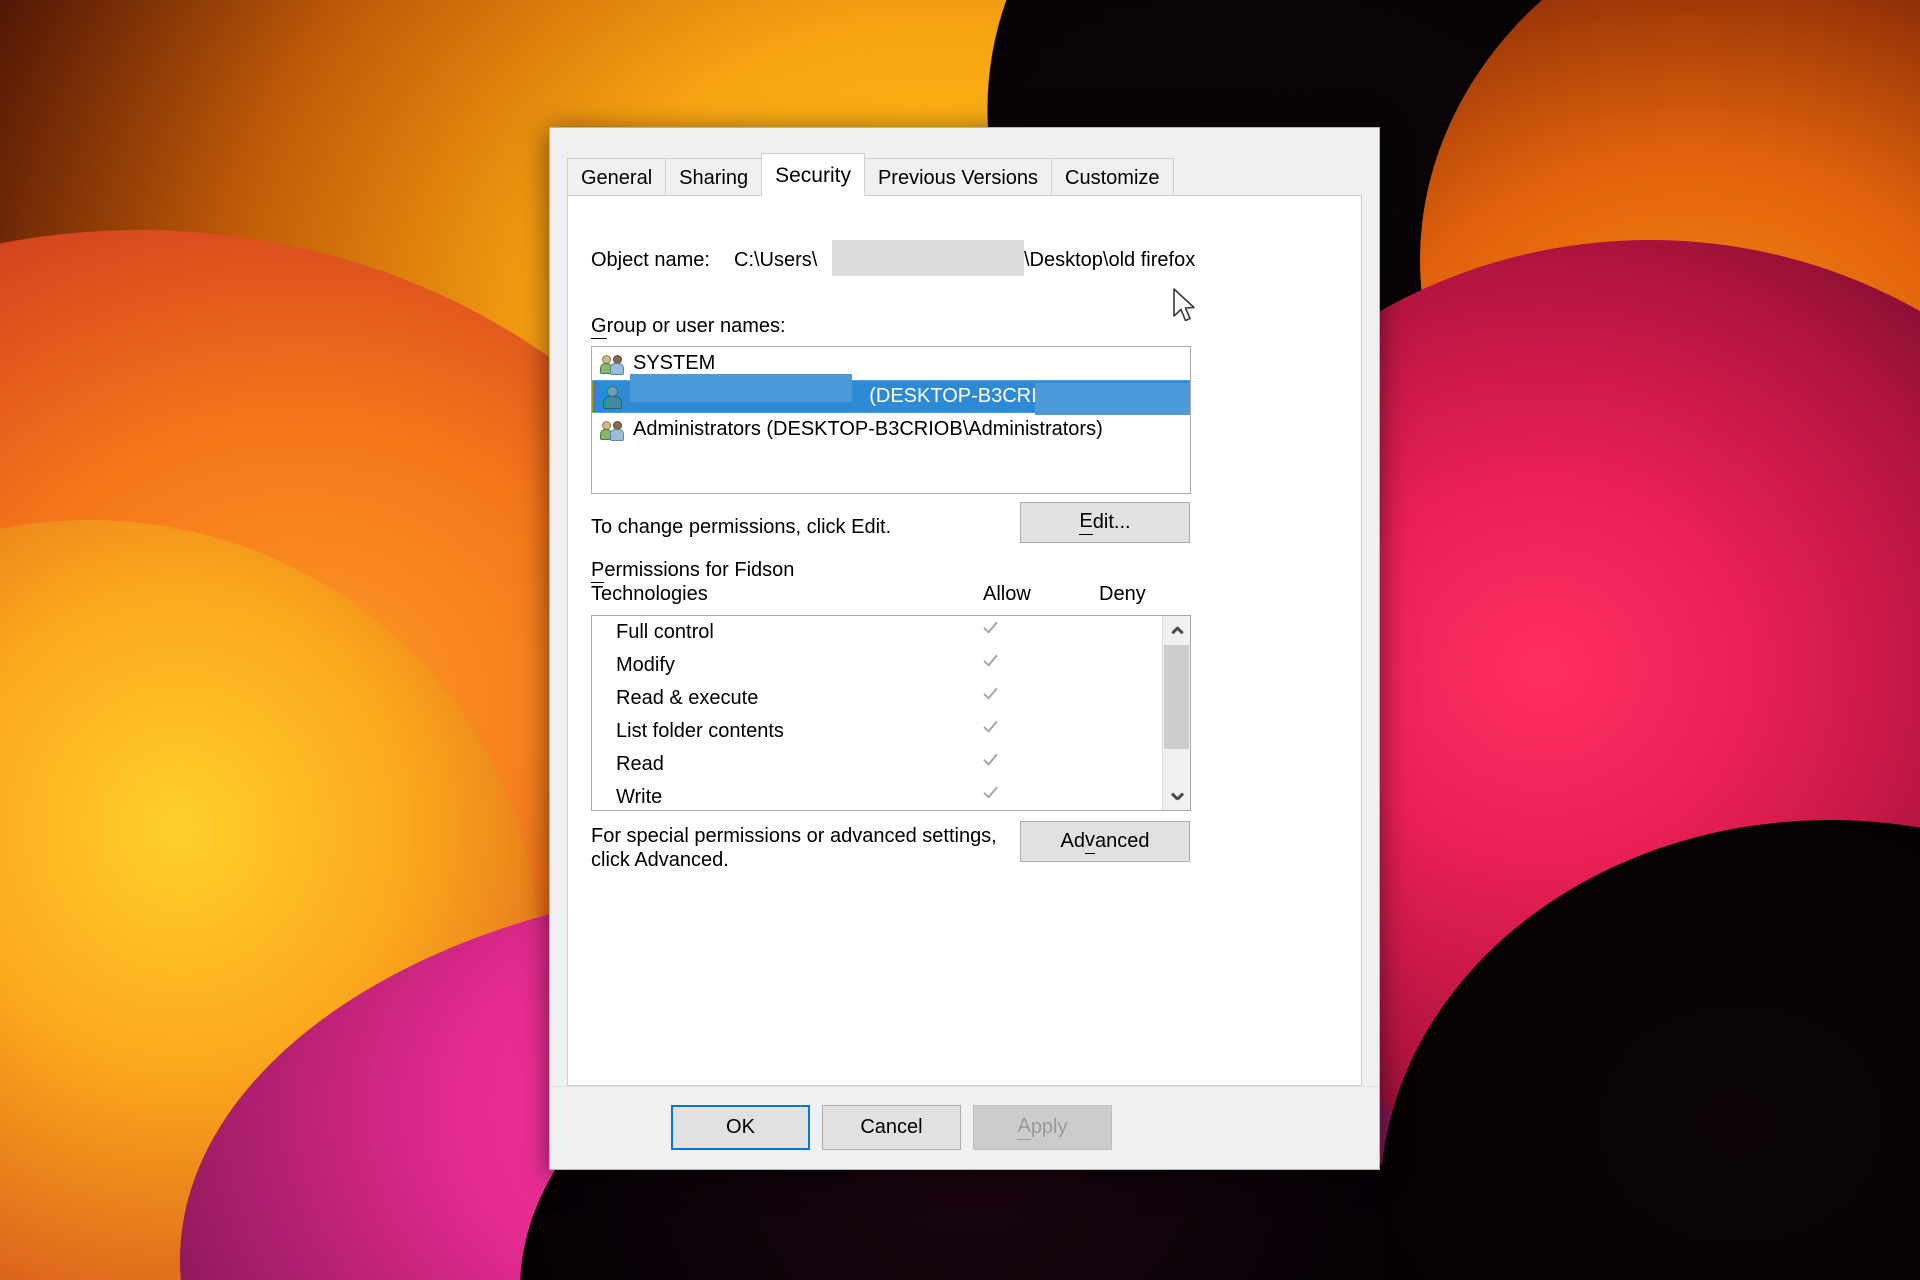 Image resolution: width=1920 pixels, height=1280 pixels. I want to click on tab-general: General, so click(617, 177).